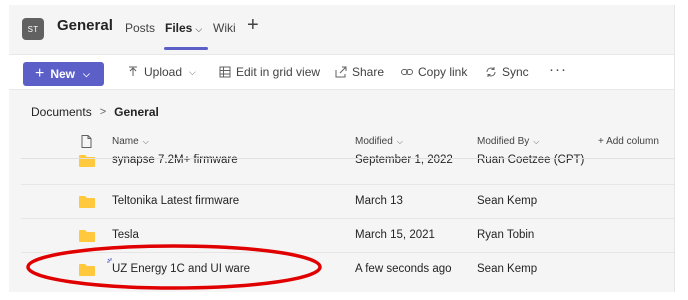  Describe the element at coordinates (368, 72) in the screenshot. I see `share-label: Share` at that location.